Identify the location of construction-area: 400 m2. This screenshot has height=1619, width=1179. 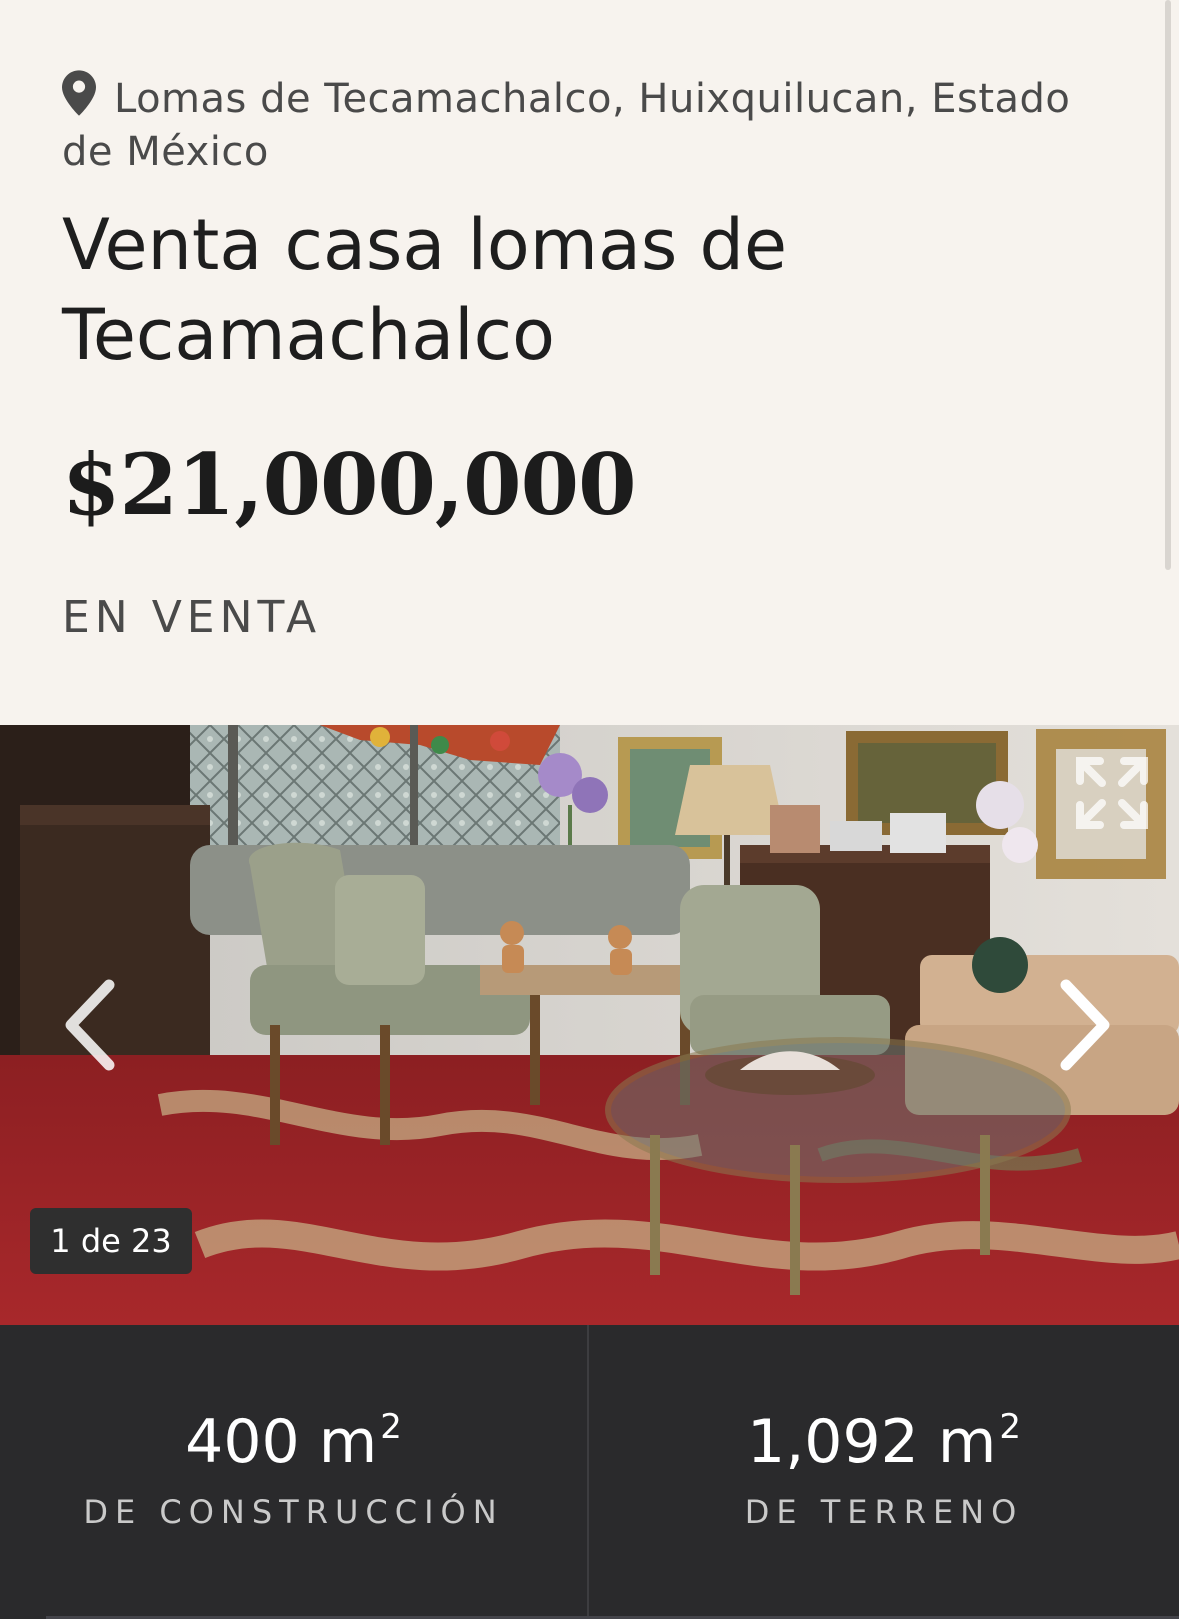
(293, 1442).